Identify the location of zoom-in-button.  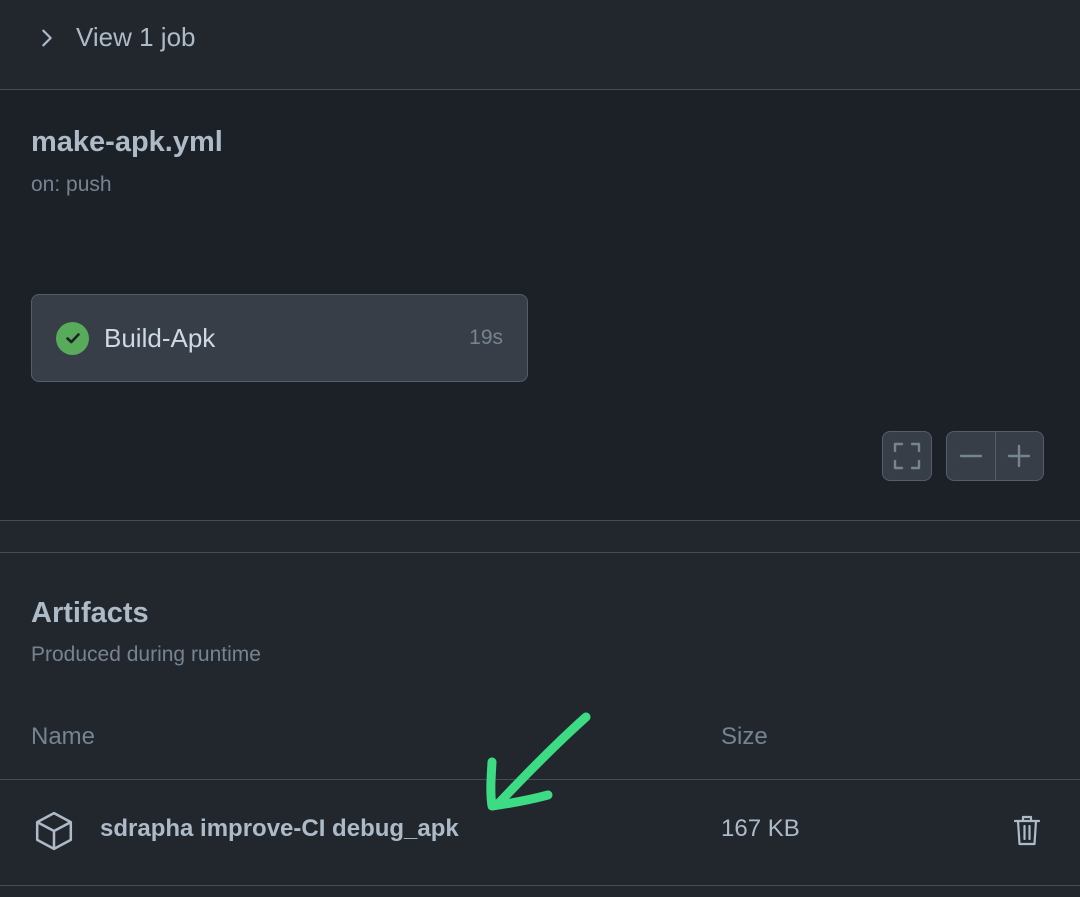
(1018, 456).